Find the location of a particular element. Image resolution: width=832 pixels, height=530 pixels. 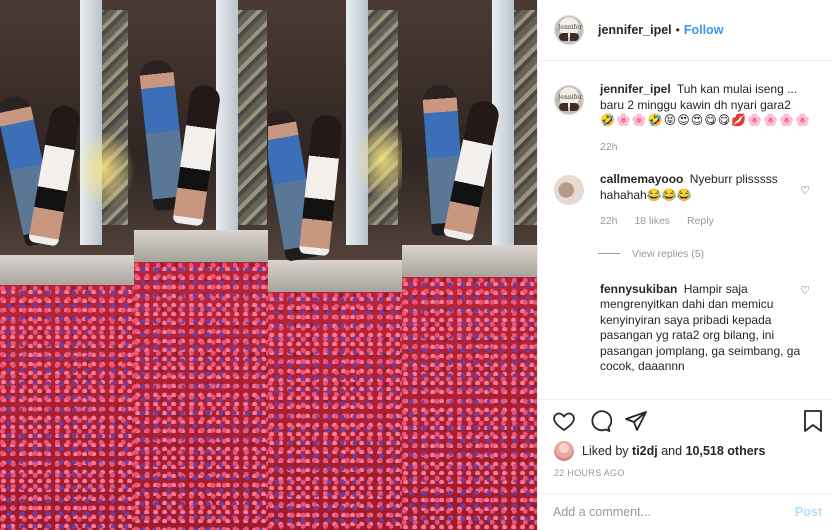

comment-meta: 22h 18 likes Reply is located at coordinates (707, 222).